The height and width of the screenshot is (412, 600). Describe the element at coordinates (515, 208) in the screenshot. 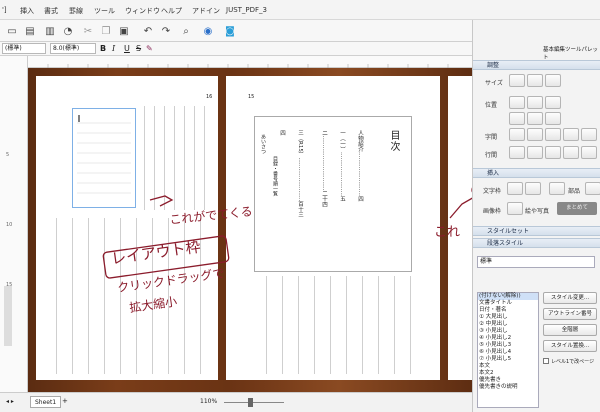

I see `image-frame-button` at that location.